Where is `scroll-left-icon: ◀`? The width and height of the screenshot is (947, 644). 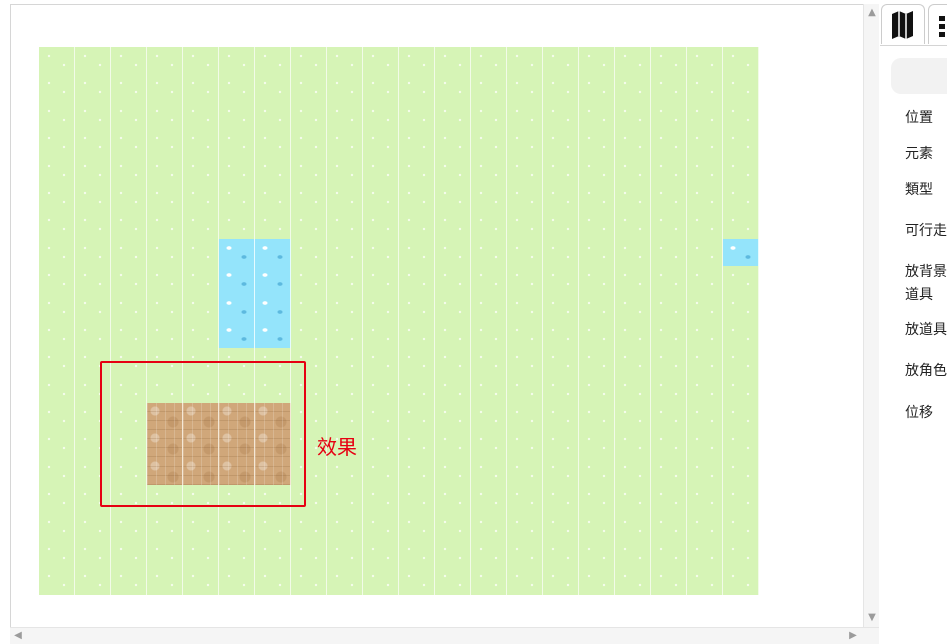
scroll-left-icon: ◀ is located at coordinates (18, 636).